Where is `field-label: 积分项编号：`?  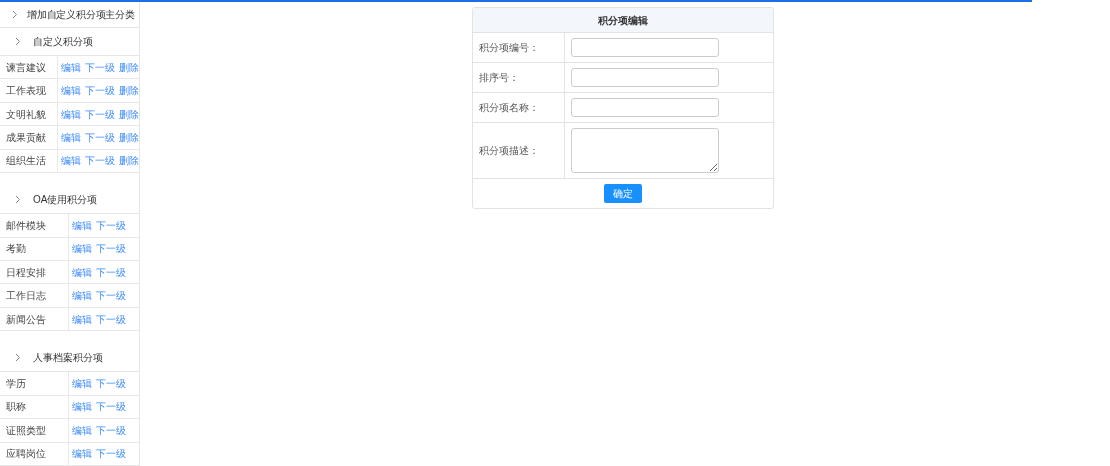 field-label: 积分项编号： is located at coordinates (518, 47).